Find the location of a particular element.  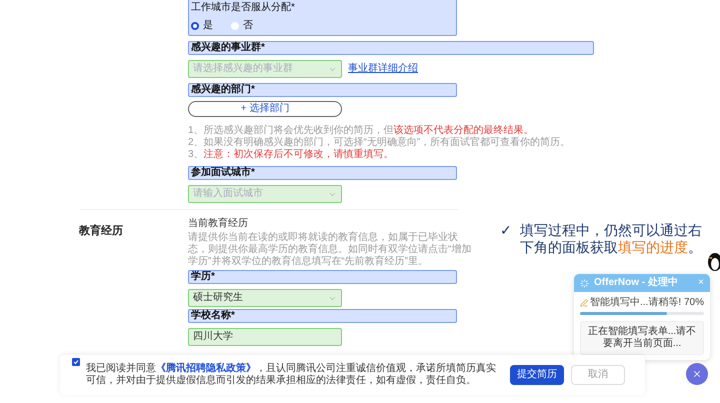

panel-title: OfferNow - 处理中 is located at coordinates (636, 283).